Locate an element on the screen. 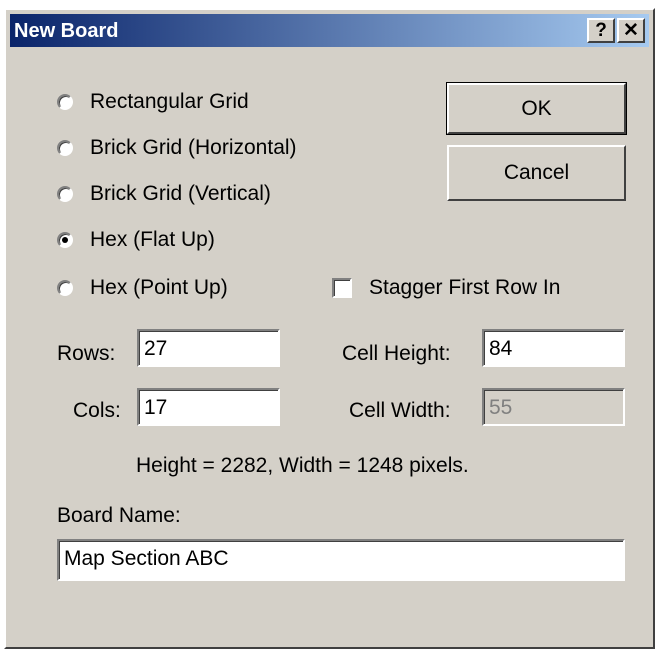 Image resolution: width=659 pixels, height=652 pixels. radio-hex-point-up: Hex (Point Up) is located at coordinates (142, 288).